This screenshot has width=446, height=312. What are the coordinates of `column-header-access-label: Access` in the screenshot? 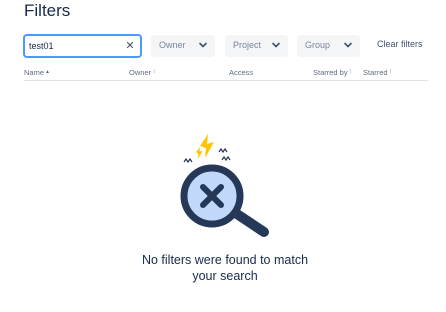 It's located at (241, 72).